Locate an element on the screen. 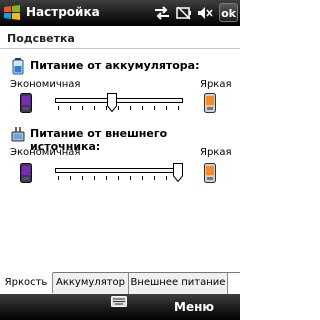  menu-button: Меню is located at coordinates (194, 307).